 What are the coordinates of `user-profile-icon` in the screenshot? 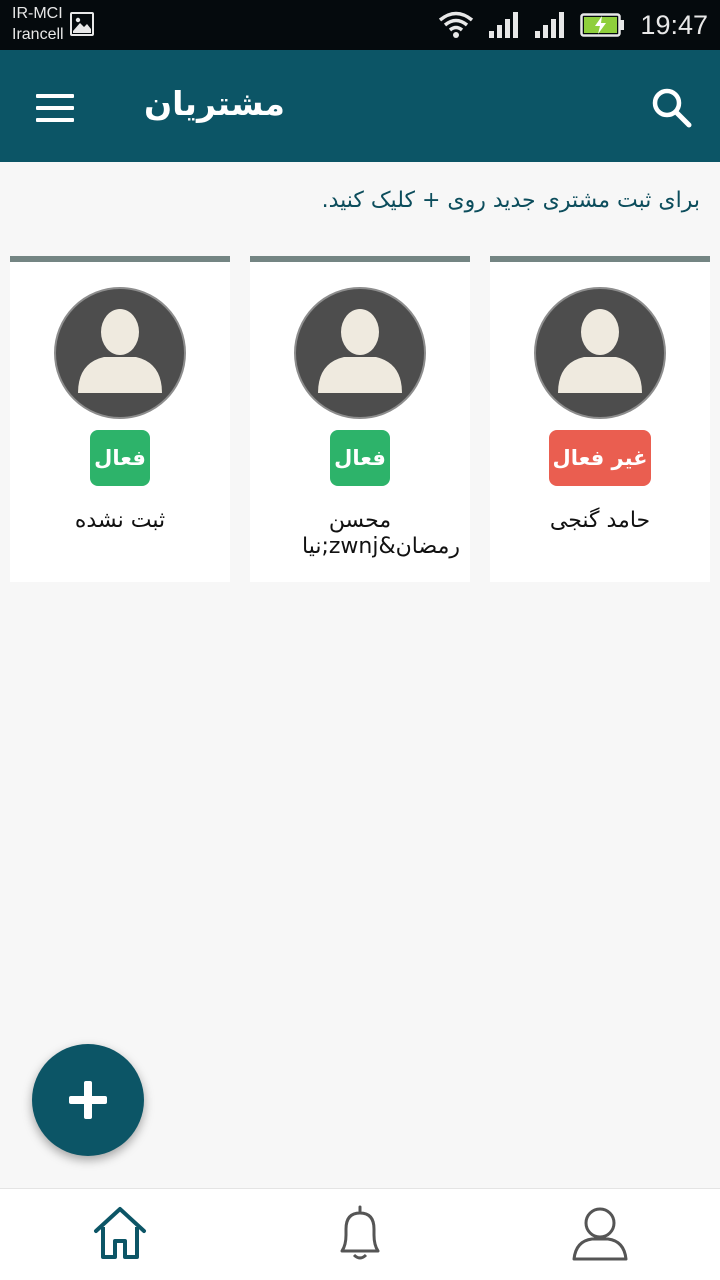 It's located at (600, 1234).